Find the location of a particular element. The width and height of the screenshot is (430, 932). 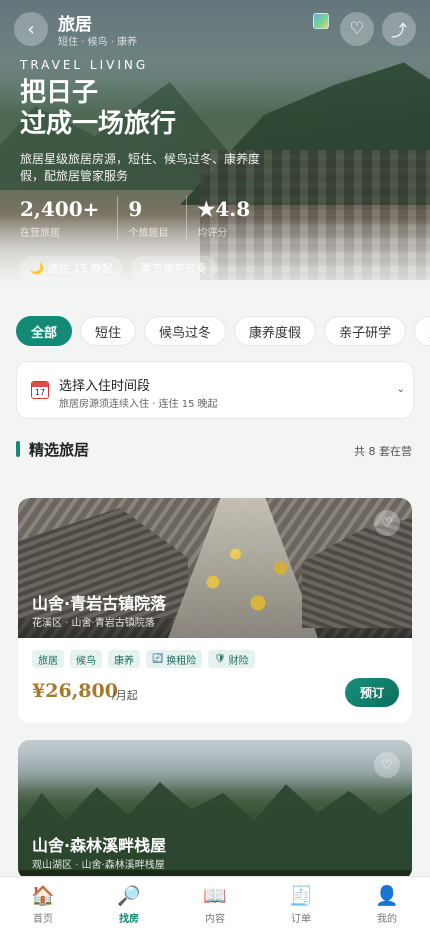

listing-location: 花溪区 · 山舍·青岩古镇院落 is located at coordinates (93, 623).